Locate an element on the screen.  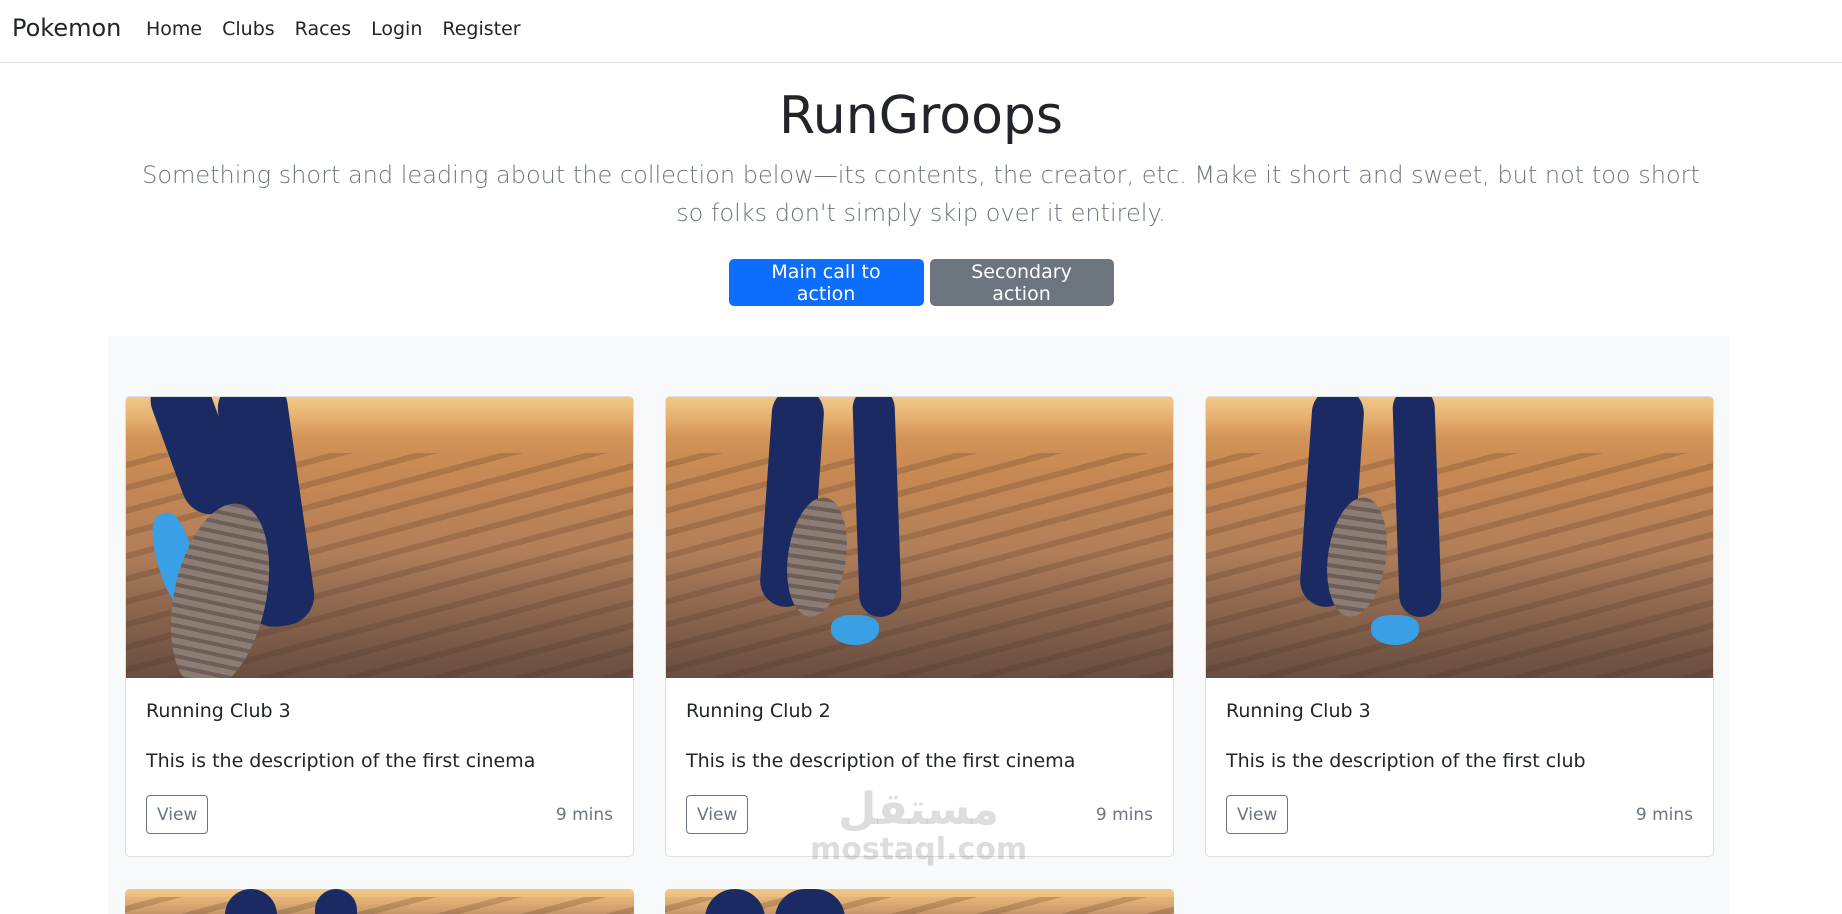
nav-link-home: Home is located at coordinates (174, 29).